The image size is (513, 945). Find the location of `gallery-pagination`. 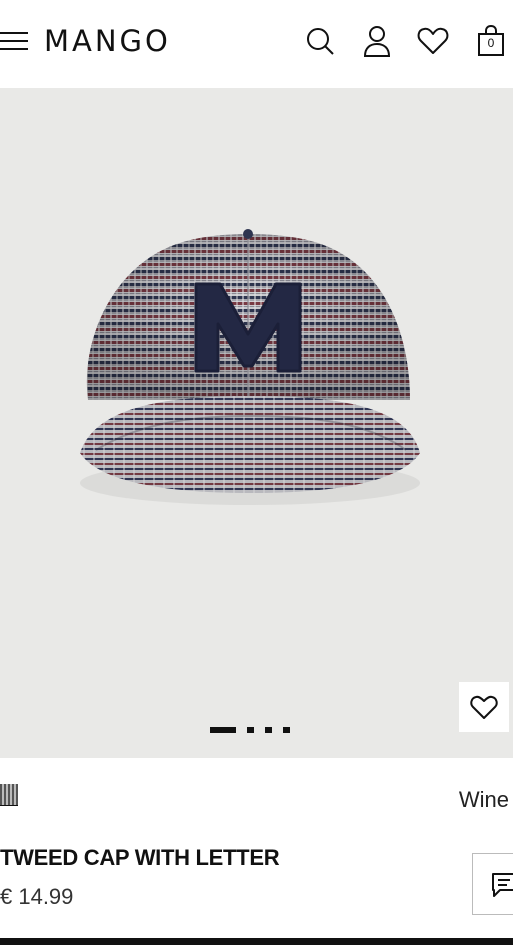

gallery-pagination is located at coordinates (250, 730).